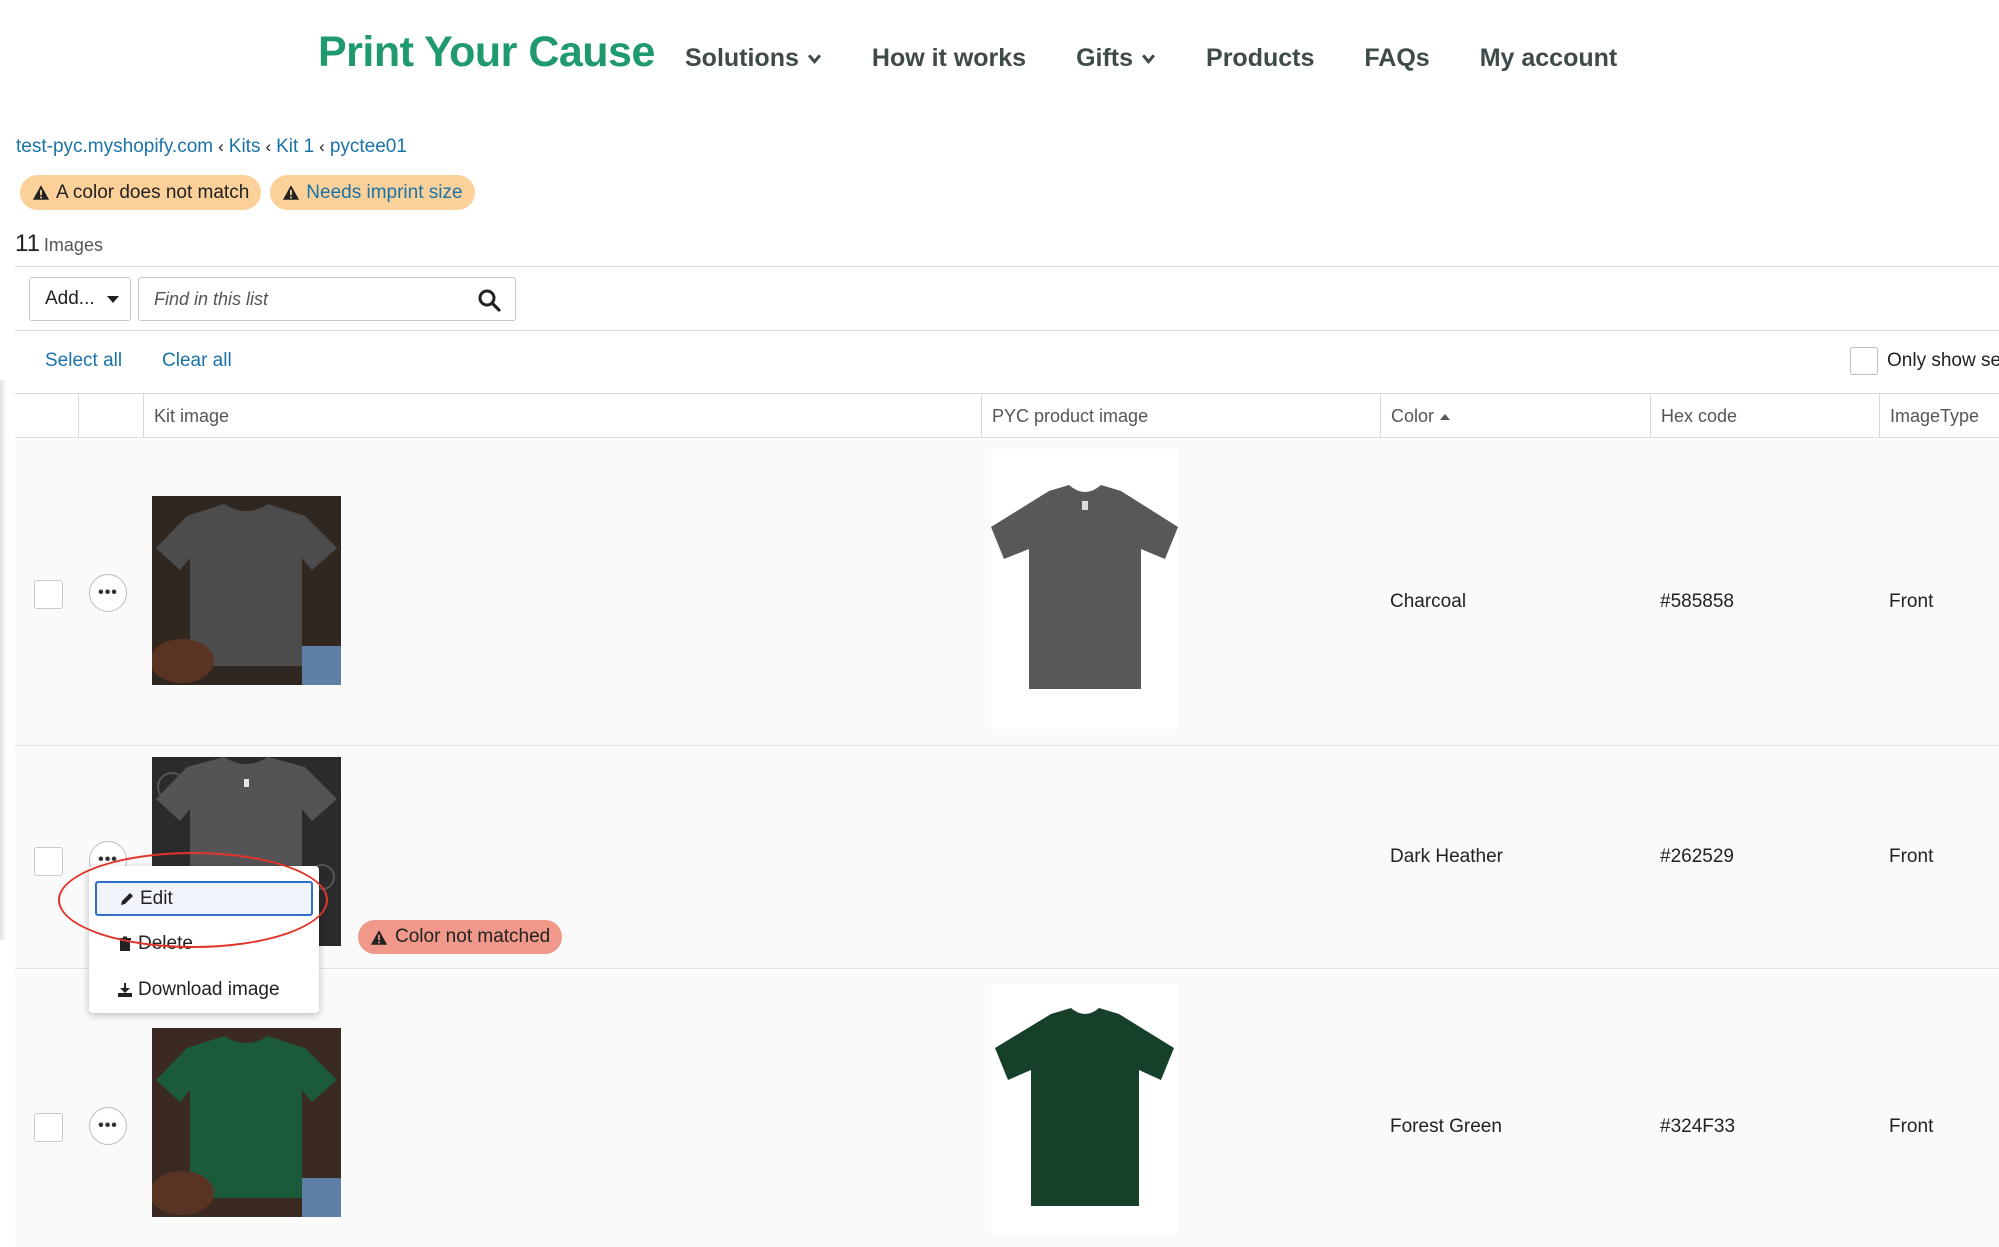 This screenshot has height=1247, width=1999. Describe the element at coordinates (1864, 361) in the screenshot. I see `only-show-checkbox` at that location.